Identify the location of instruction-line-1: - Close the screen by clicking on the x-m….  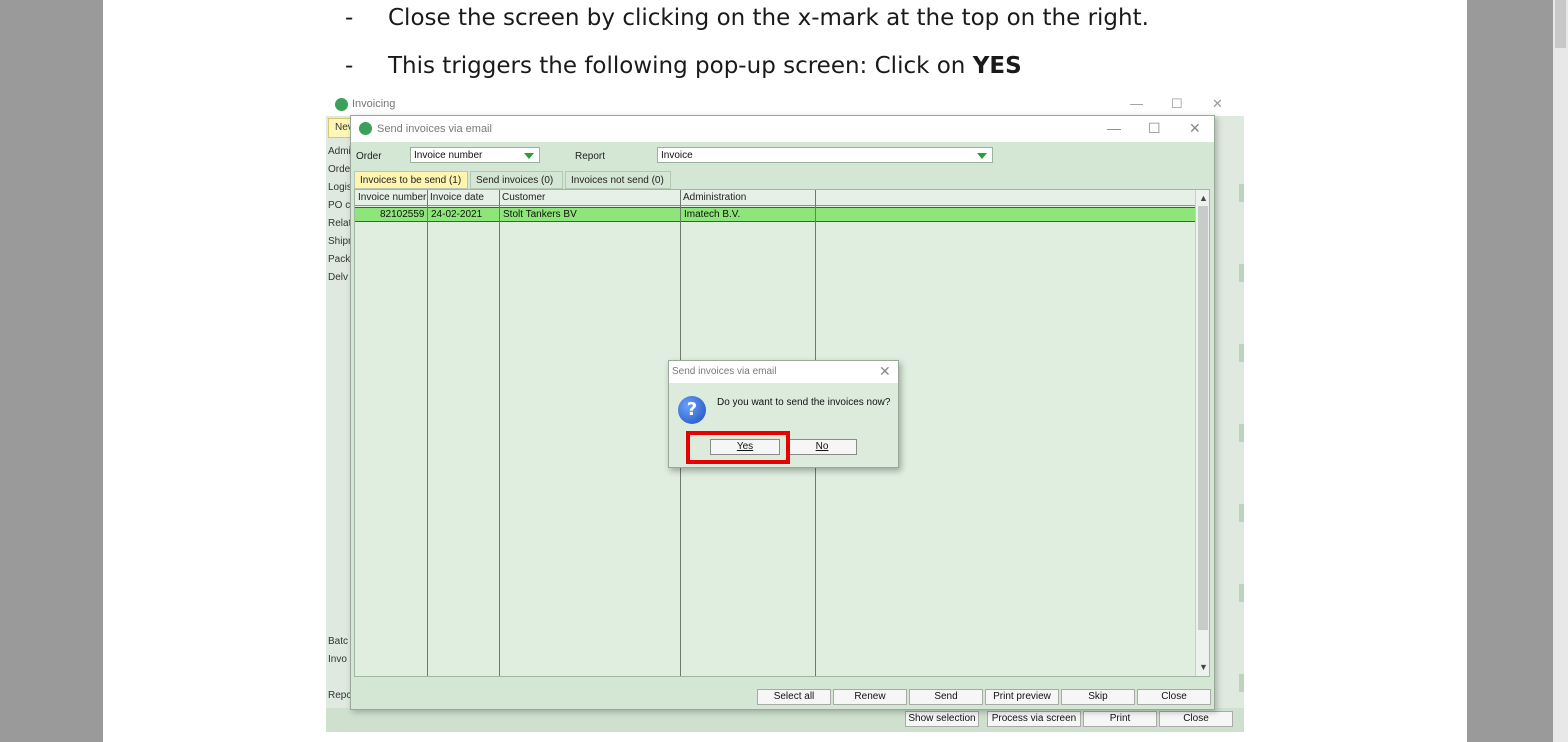
(747, 18).